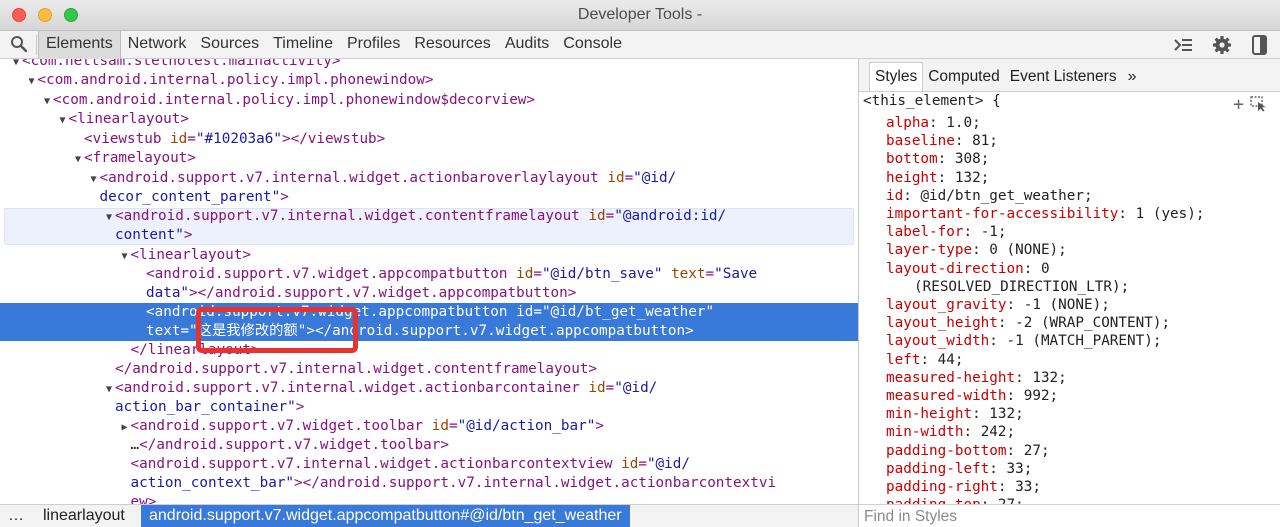 This screenshot has width=1280, height=527. I want to click on style-property: left: 44;, so click(924, 360).